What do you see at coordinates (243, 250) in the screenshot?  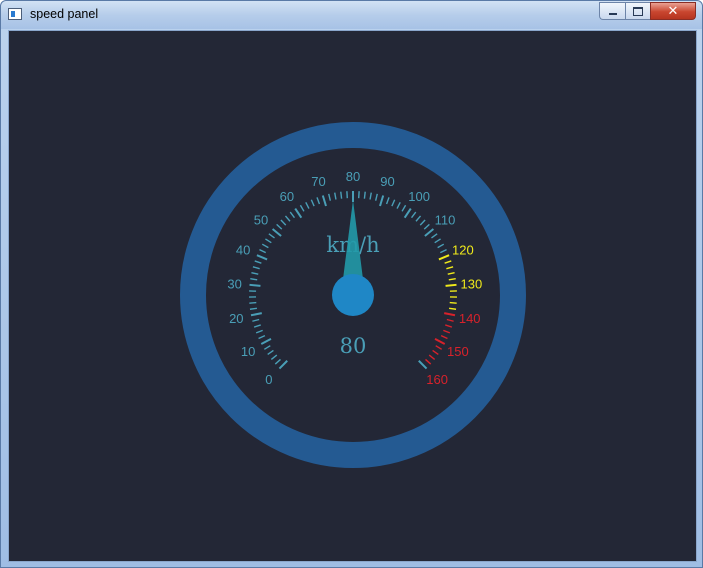 I see `scale-label: 40` at bounding box center [243, 250].